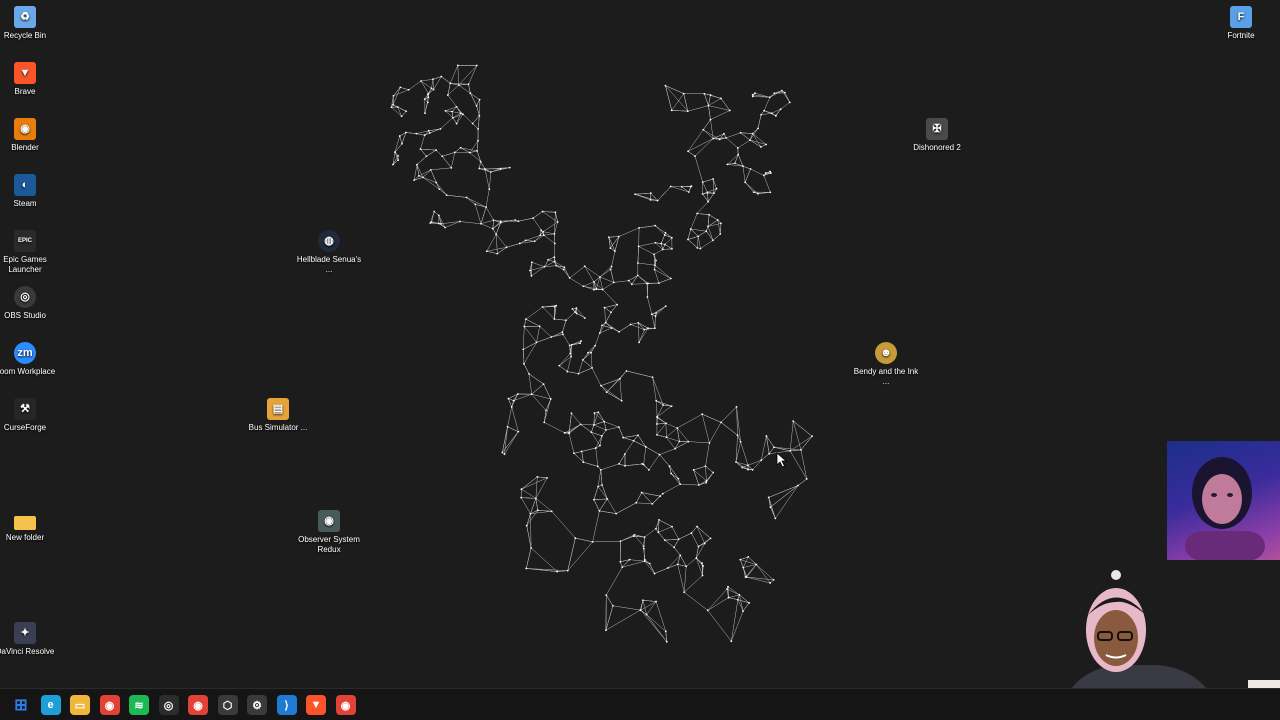 The image size is (1280, 720). What do you see at coordinates (257, 705) in the screenshot?
I see `taskbar-button-gear: ⚙` at bounding box center [257, 705].